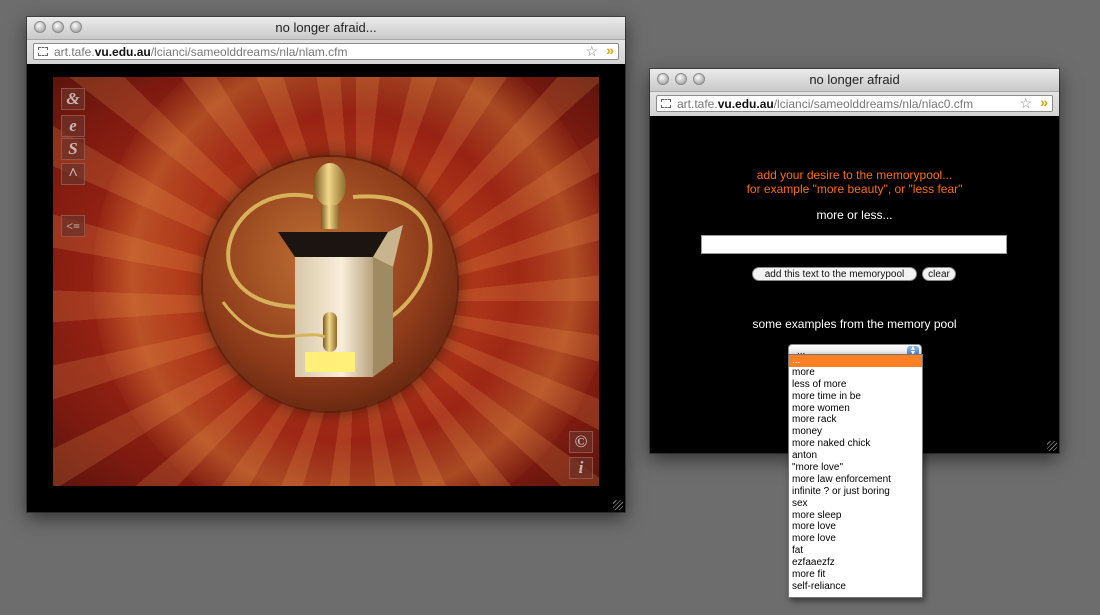 The height and width of the screenshot is (615, 1100). I want to click on s-tool-icon: S, so click(73, 149).